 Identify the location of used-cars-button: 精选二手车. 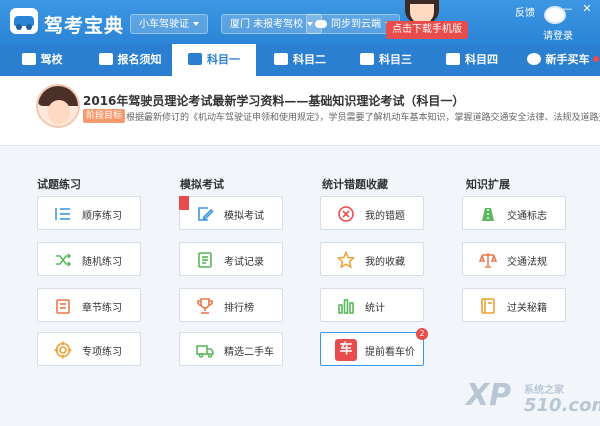
(231, 349).